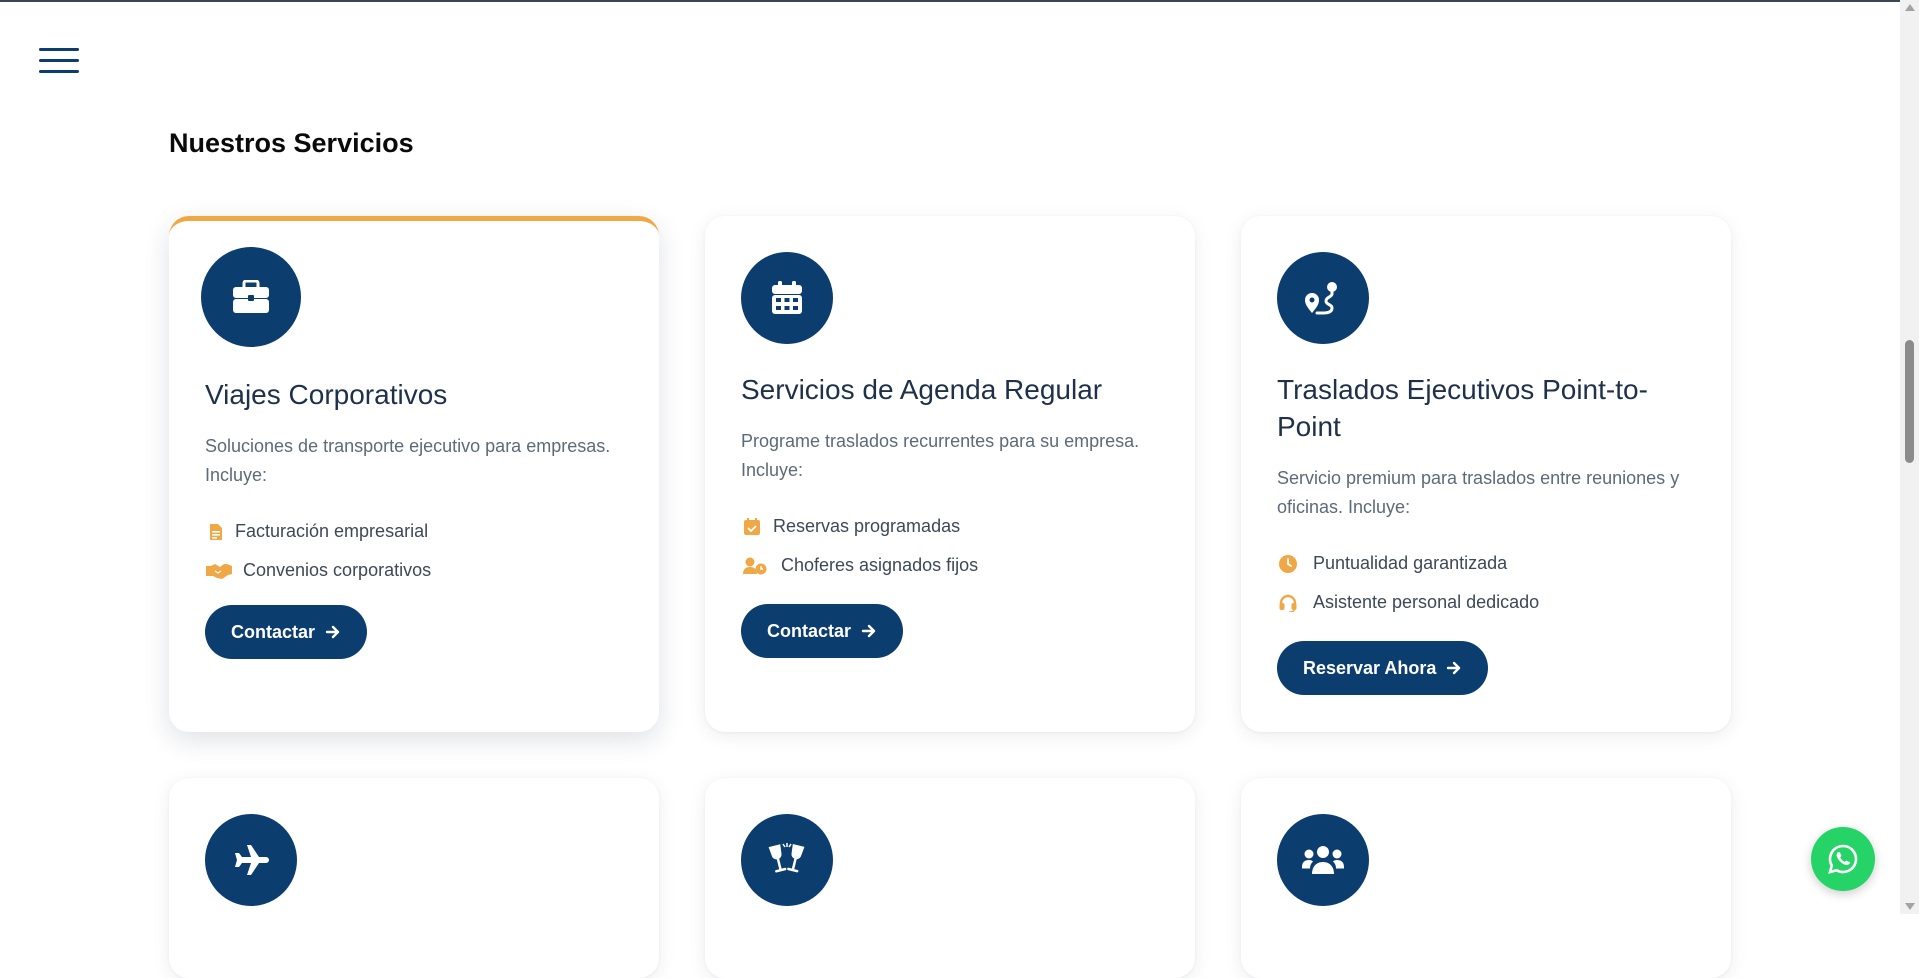 The height and width of the screenshot is (978, 1919). Describe the element at coordinates (216, 532) in the screenshot. I see `invoice-icon` at that location.